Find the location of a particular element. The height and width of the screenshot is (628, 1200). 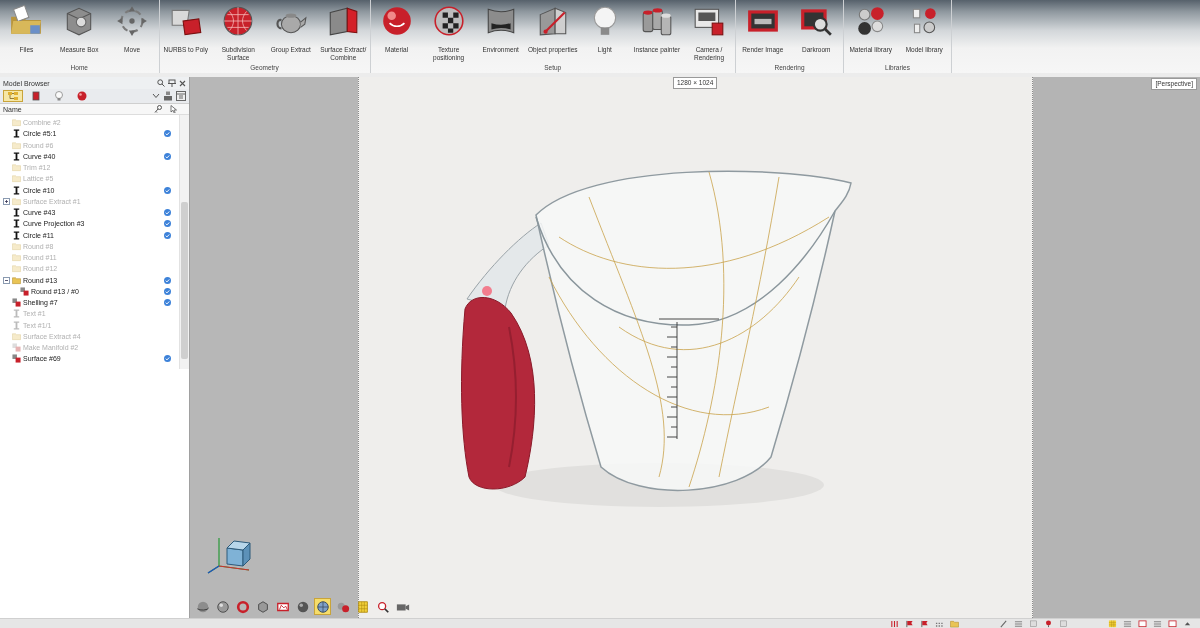

hierarchy-icon is located at coordinates (13, 96).